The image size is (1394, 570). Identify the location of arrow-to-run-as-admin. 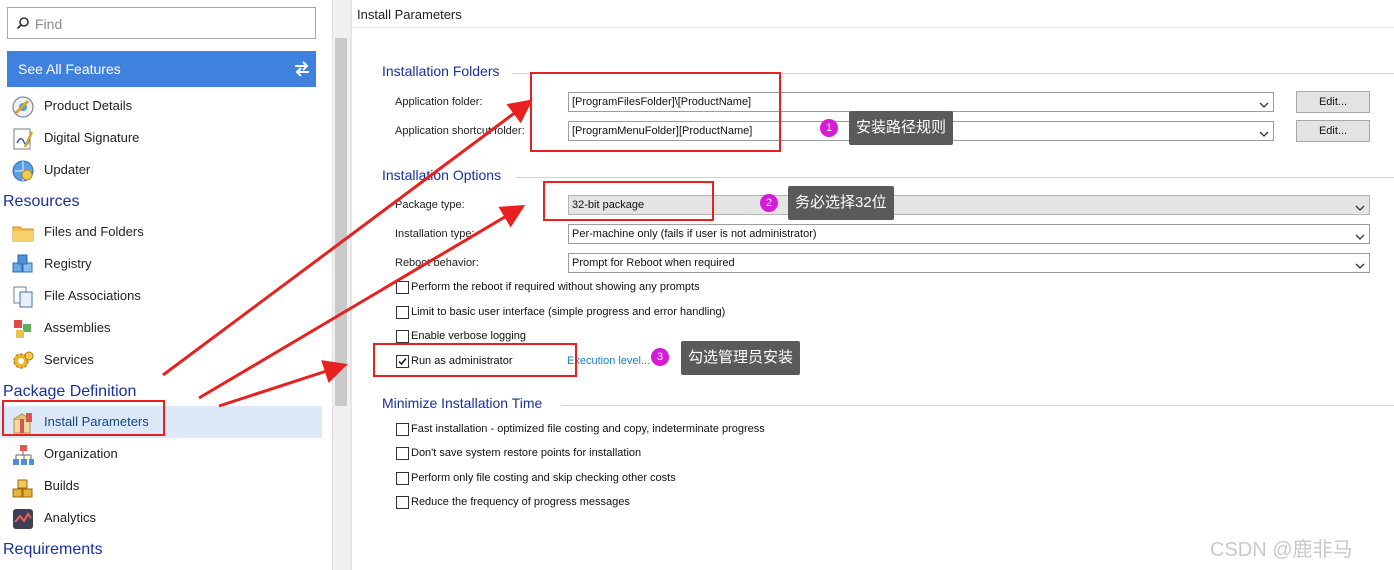
(283, 384).